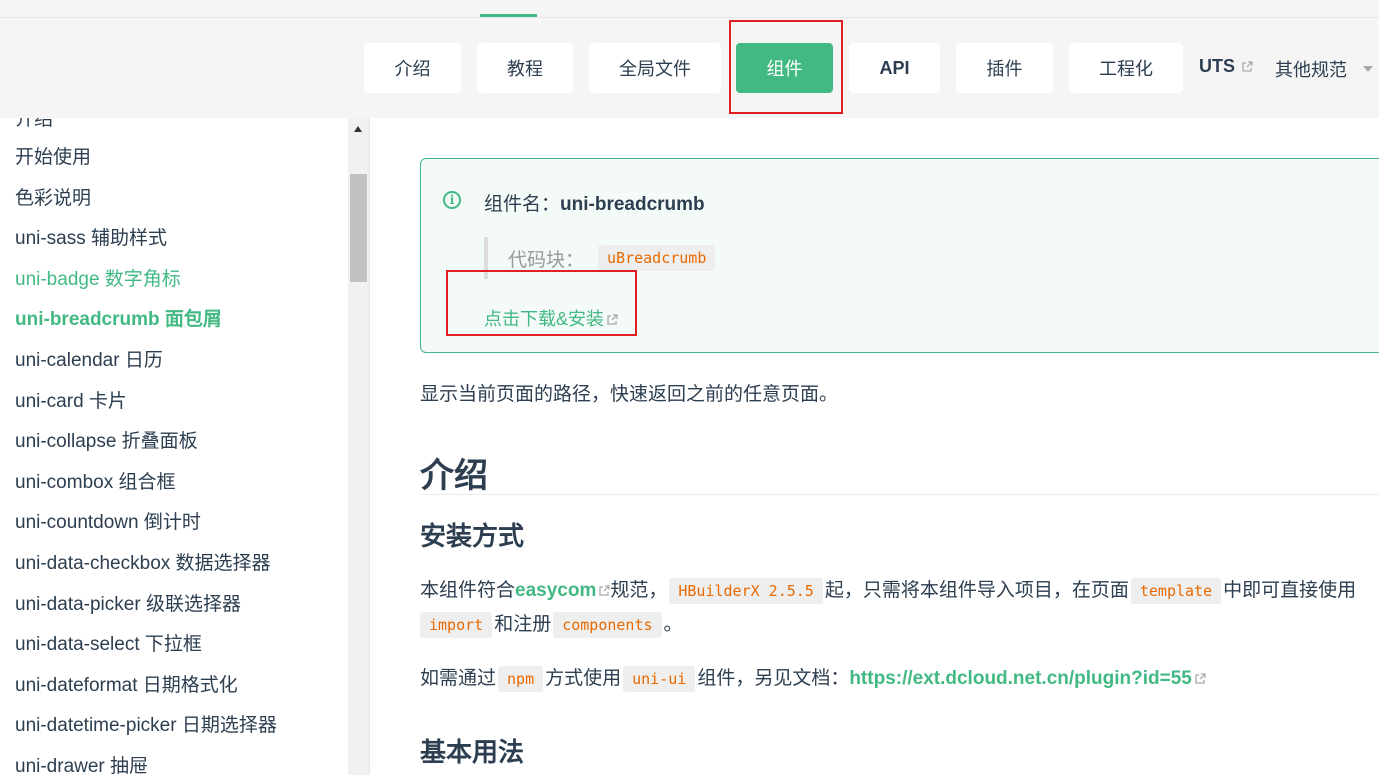  I want to click on tab-engineering: 工程化, so click(1126, 68).